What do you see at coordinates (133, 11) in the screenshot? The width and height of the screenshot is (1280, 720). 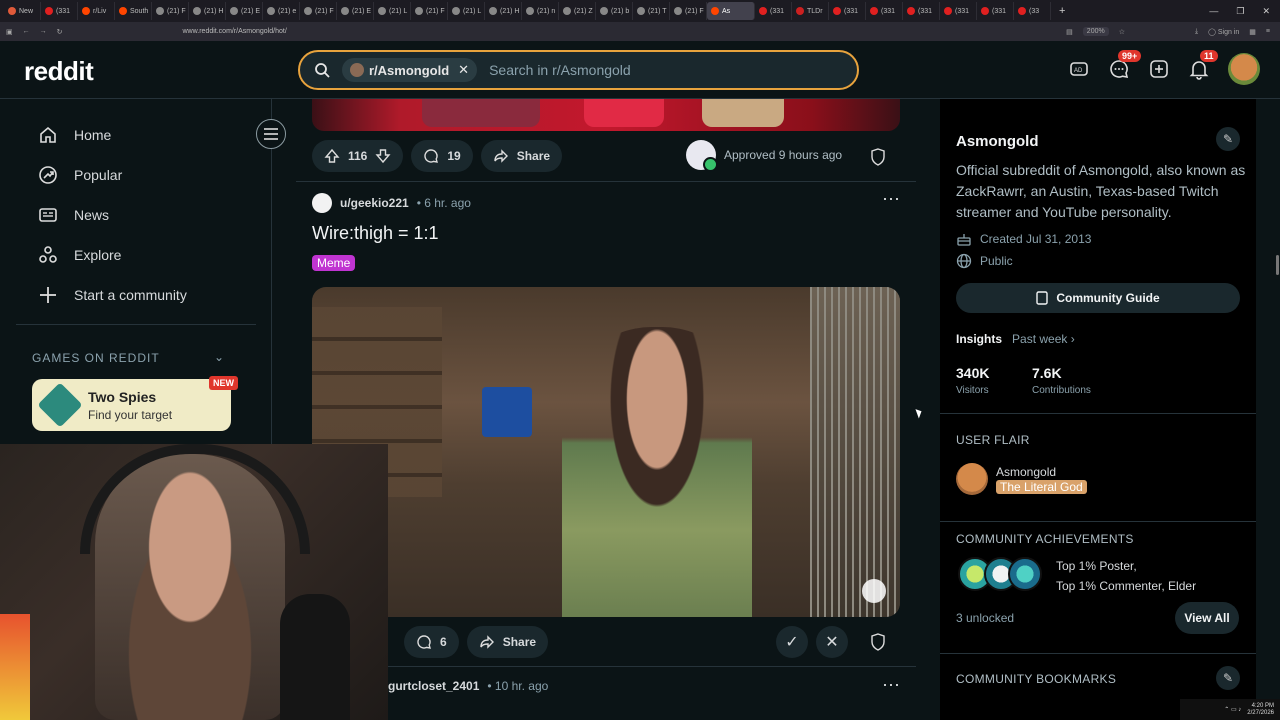 I see `browser-tab: South` at bounding box center [133, 11].